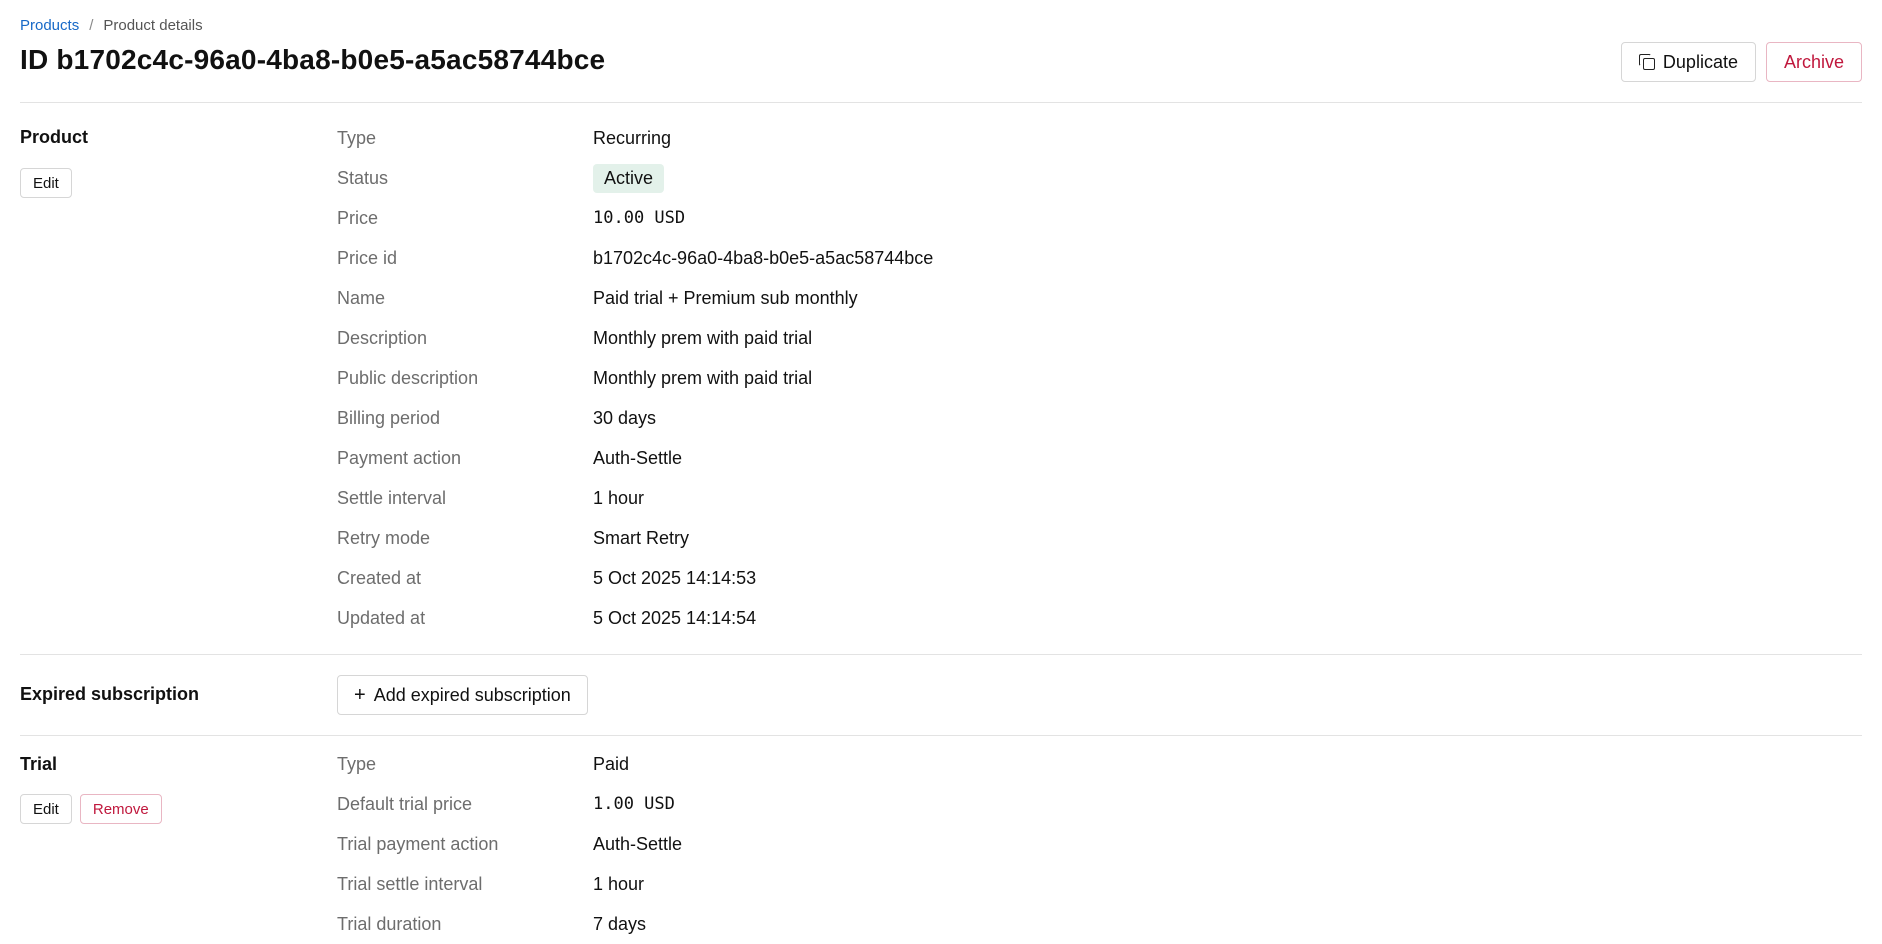  I want to click on trial-row-default-price: Default trial price 1.00 USD, so click(509, 804).